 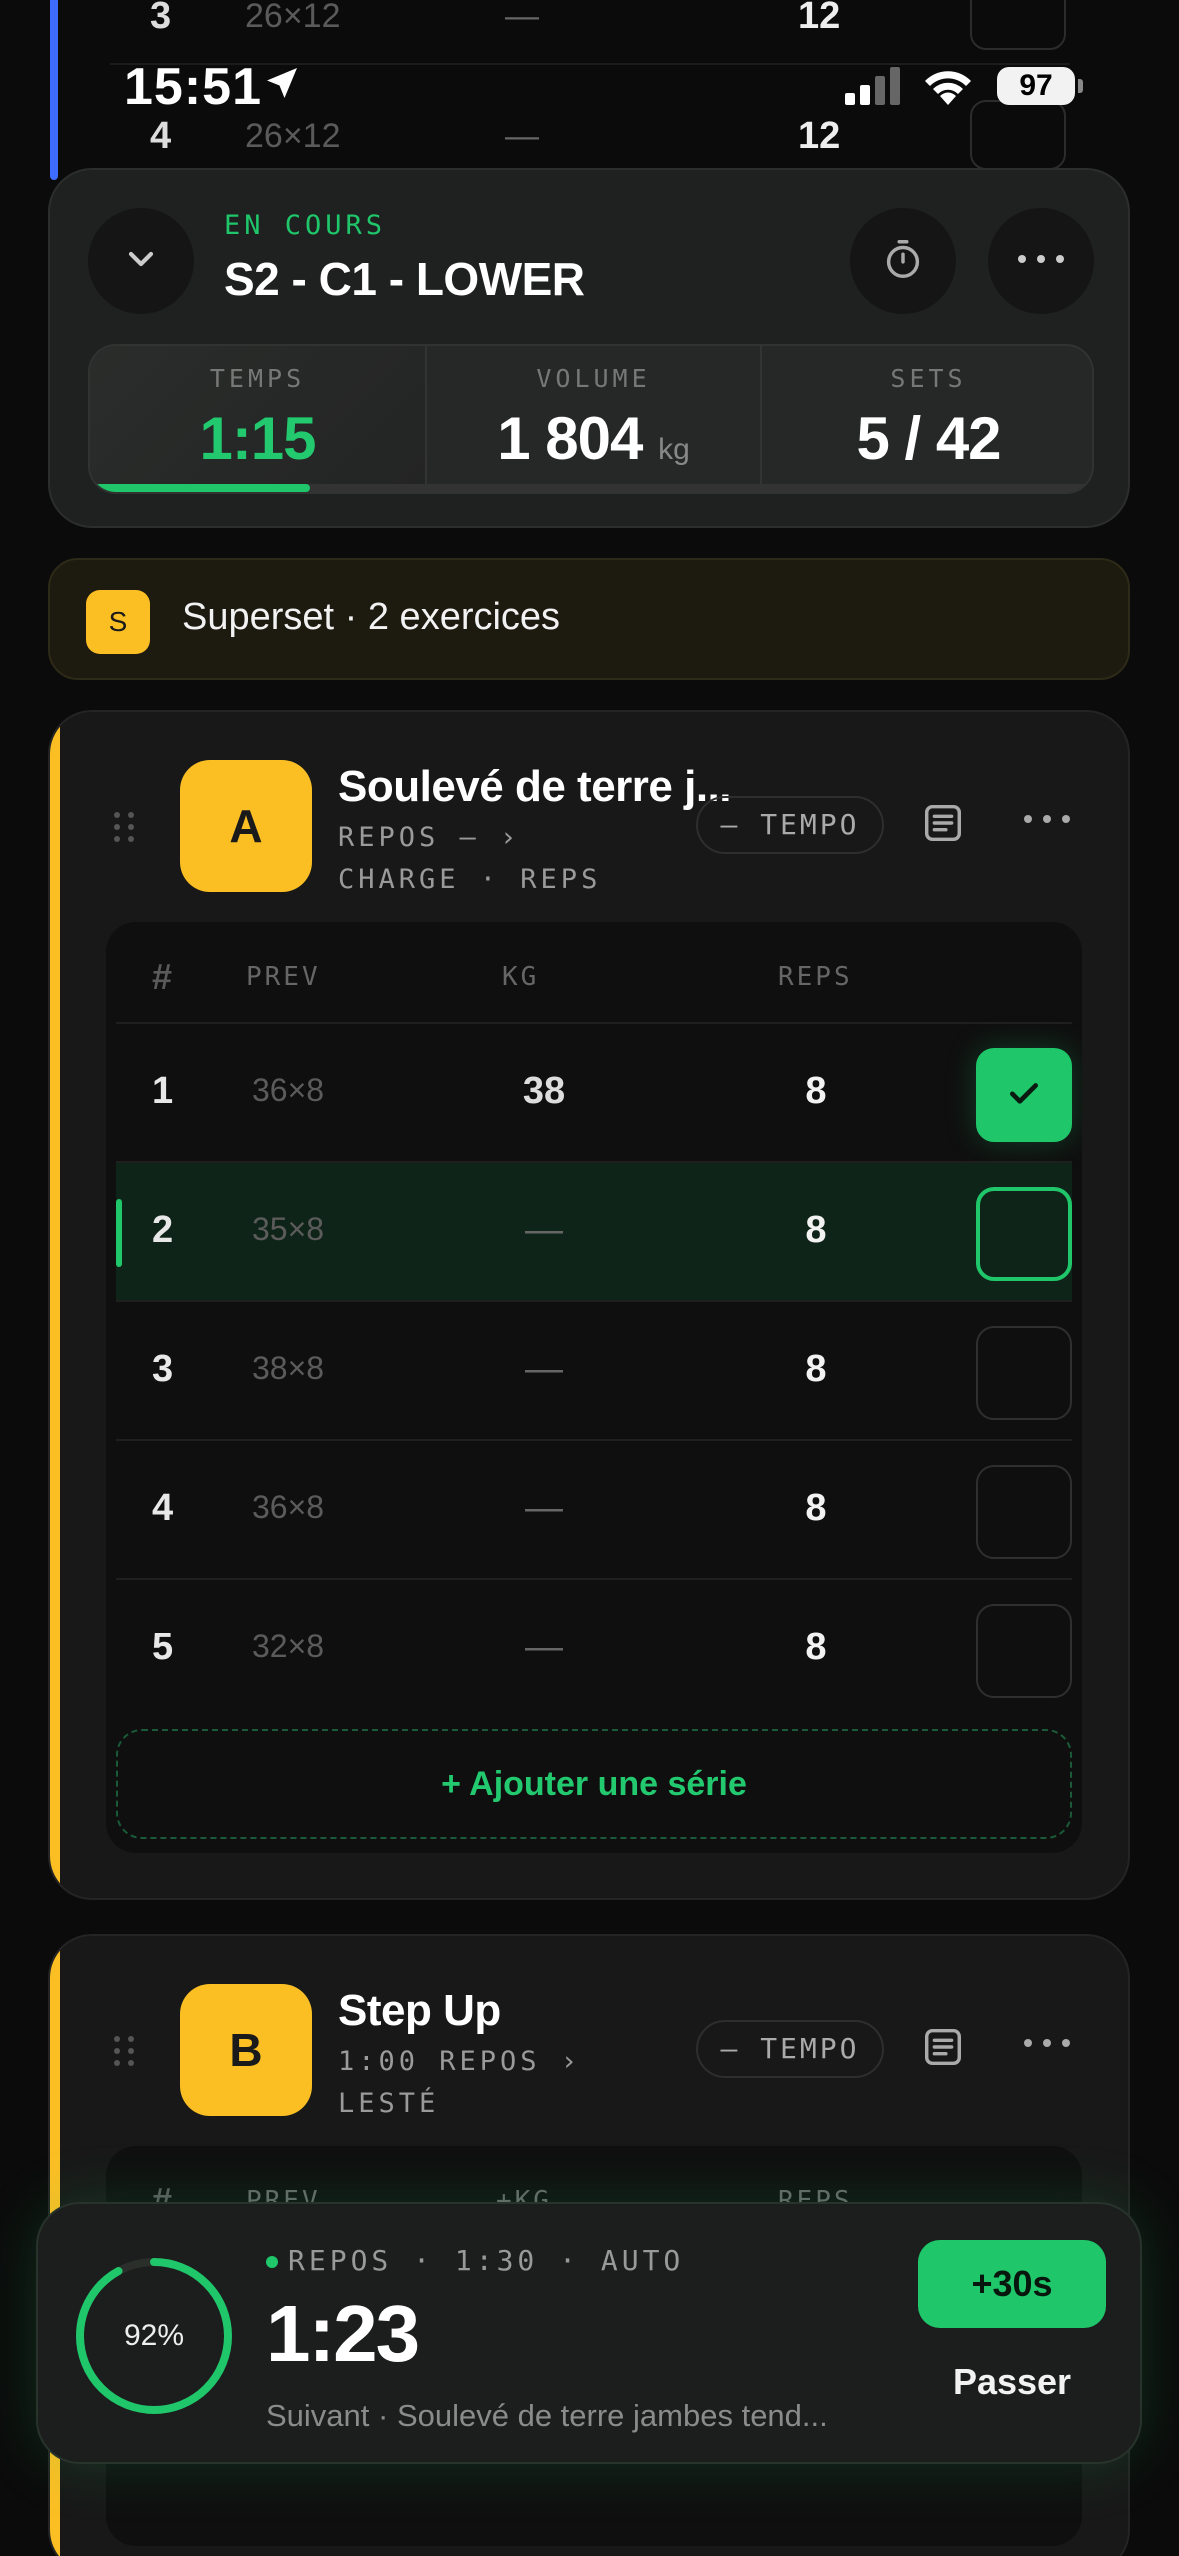 I want to click on skip-rest-button: Passer, so click(x=1012, y=2382).